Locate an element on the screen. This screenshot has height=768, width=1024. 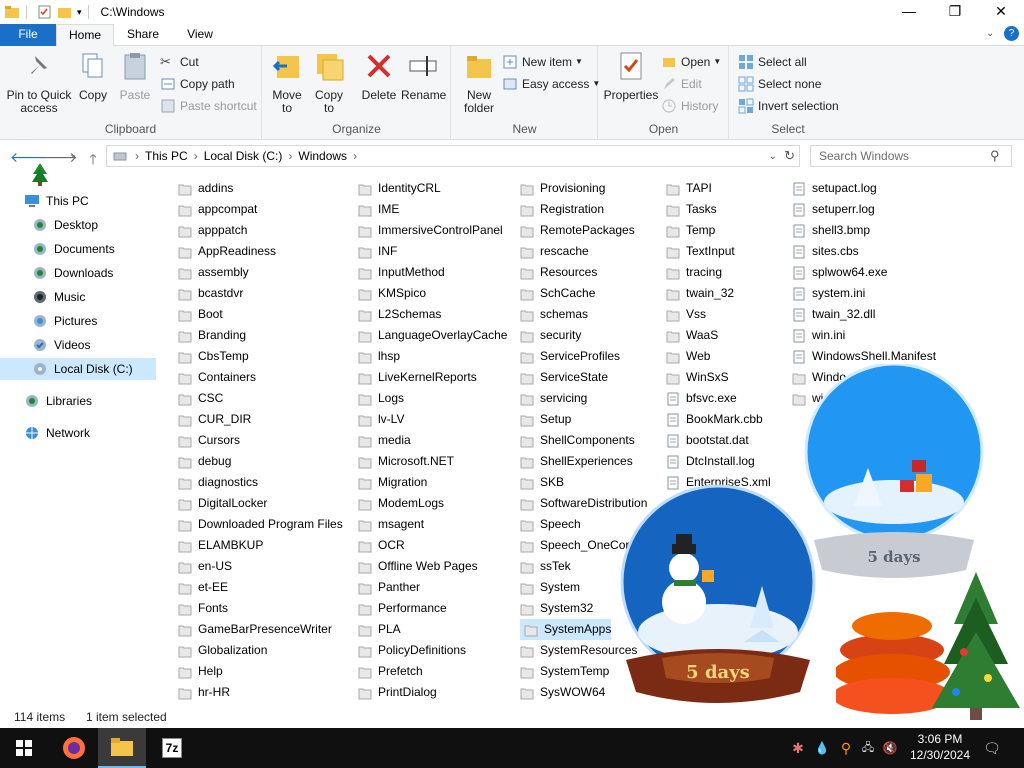
file-item: INF is located at coordinates (377, 251).